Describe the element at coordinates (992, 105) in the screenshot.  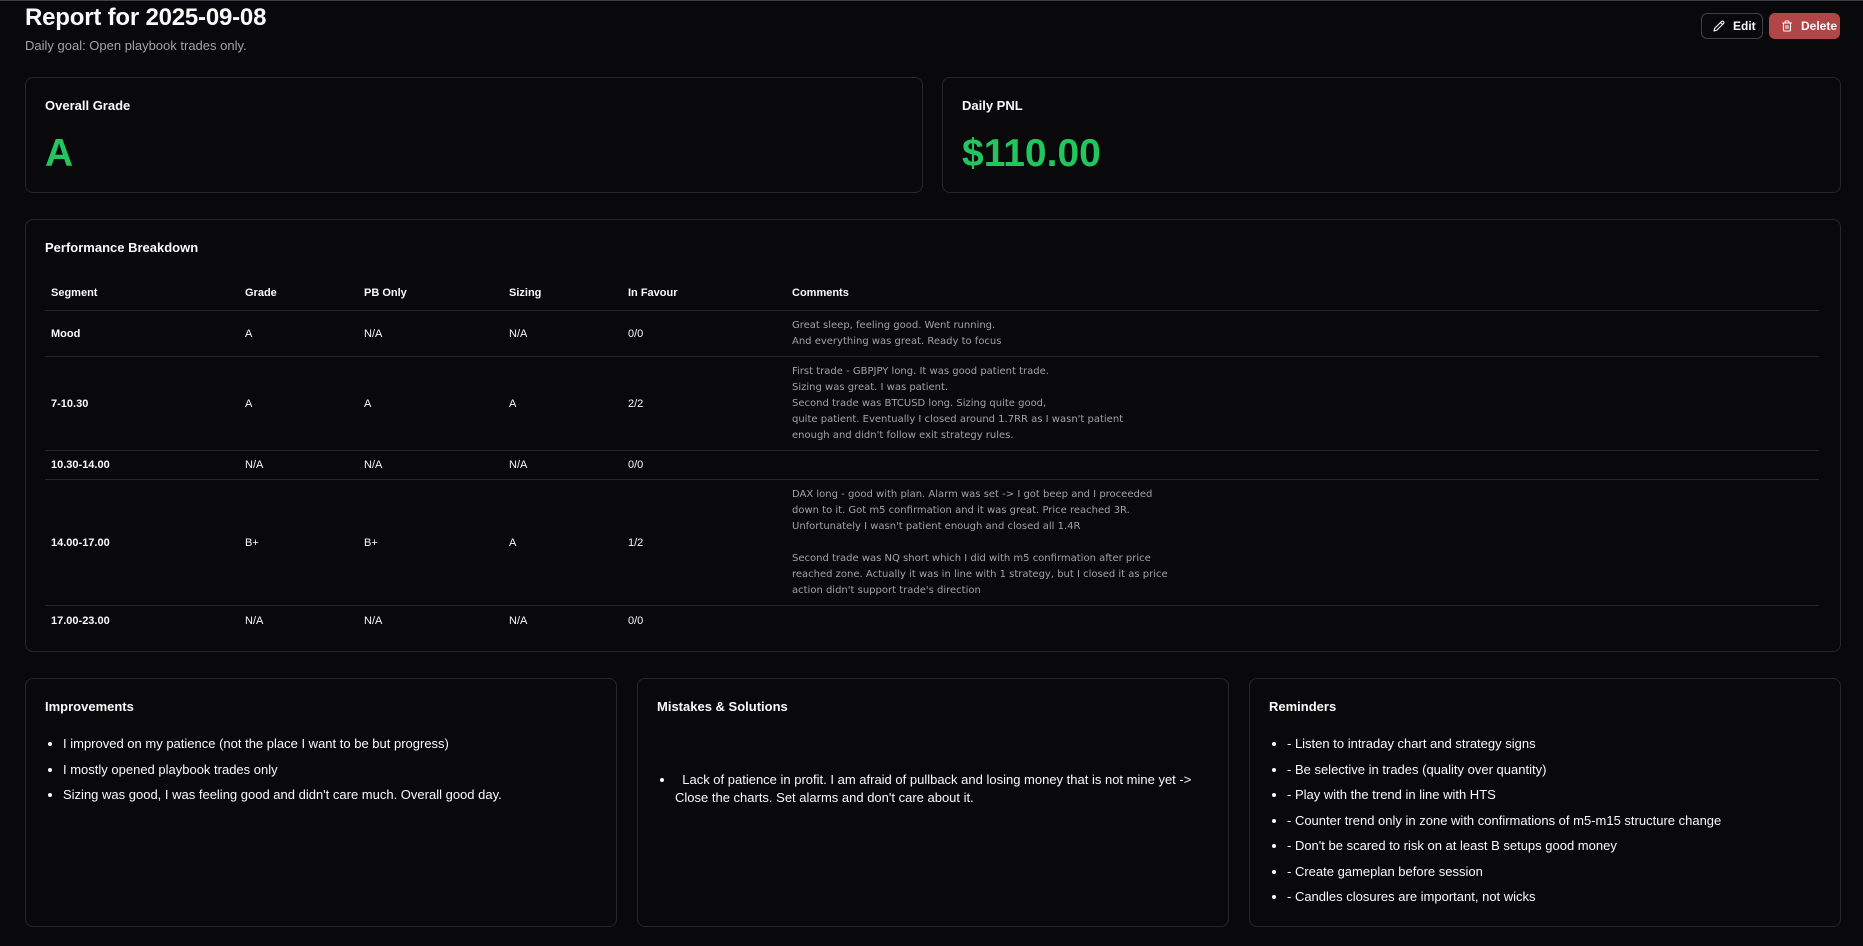
I see `daily-pnl-title: Daily PNL` at that location.